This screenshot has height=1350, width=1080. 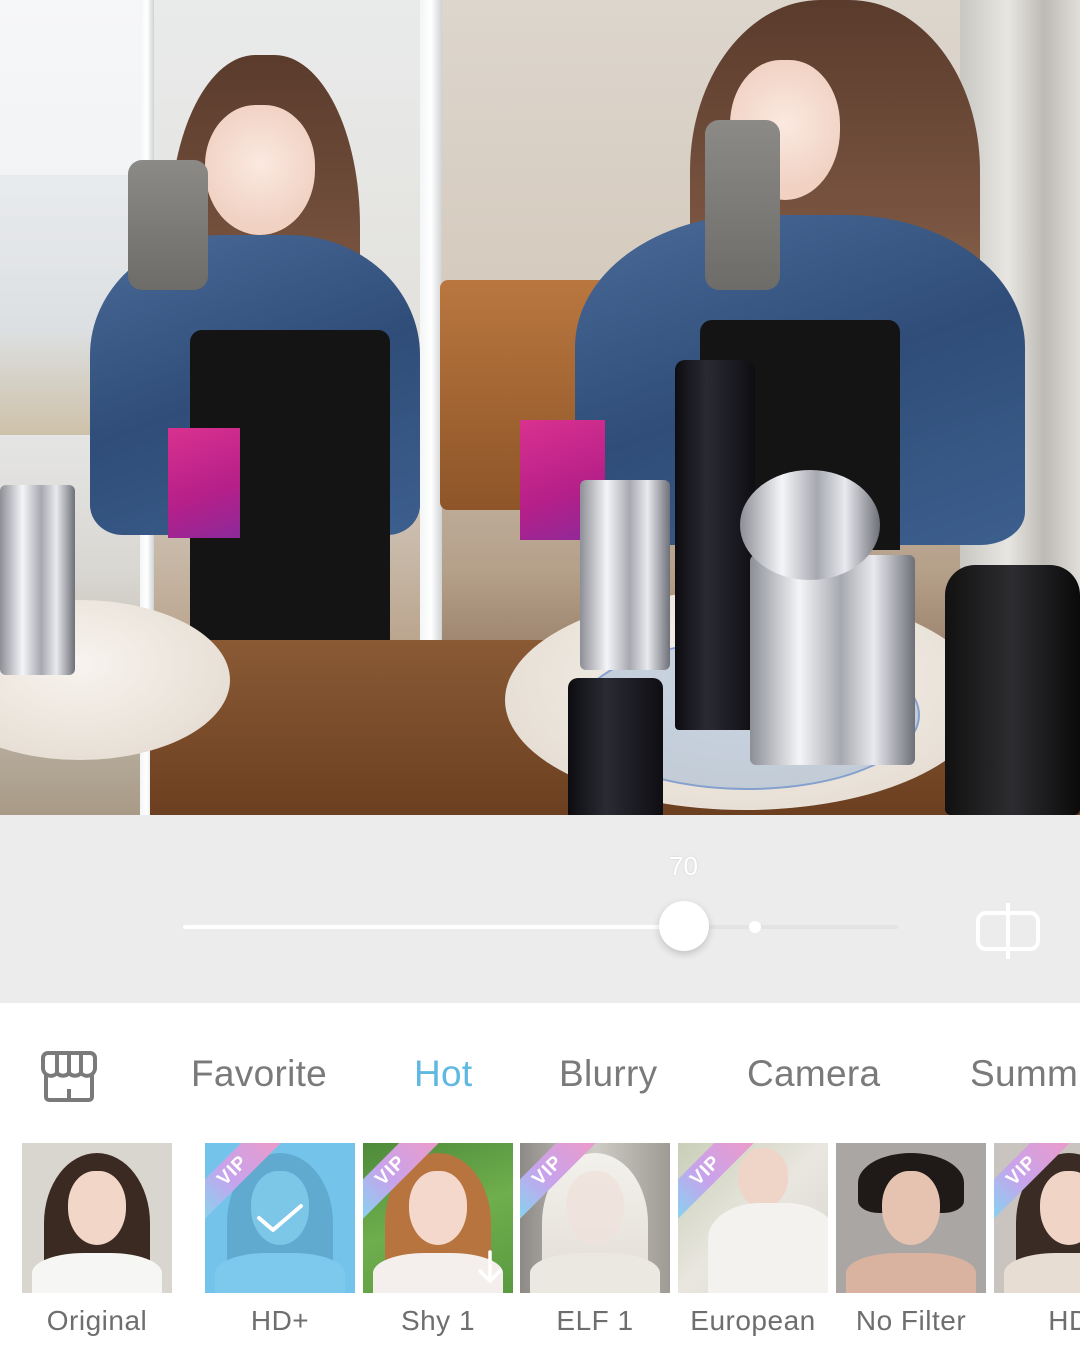 What do you see at coordinates (168, 225) in the screenshot?
I see `person-reflection-phone` at bounding box center [168, 225].